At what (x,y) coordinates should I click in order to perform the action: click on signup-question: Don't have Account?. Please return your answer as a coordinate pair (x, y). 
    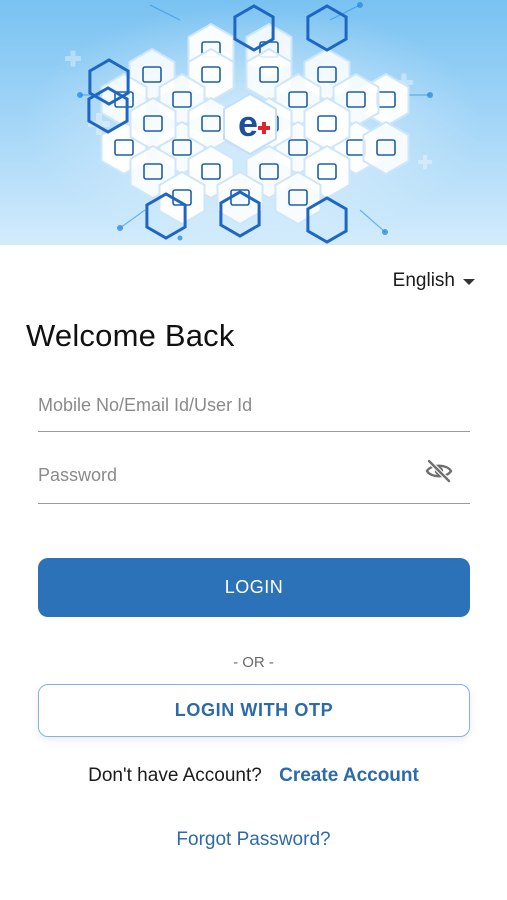
    Looking at the image, I should click on (175, 775).